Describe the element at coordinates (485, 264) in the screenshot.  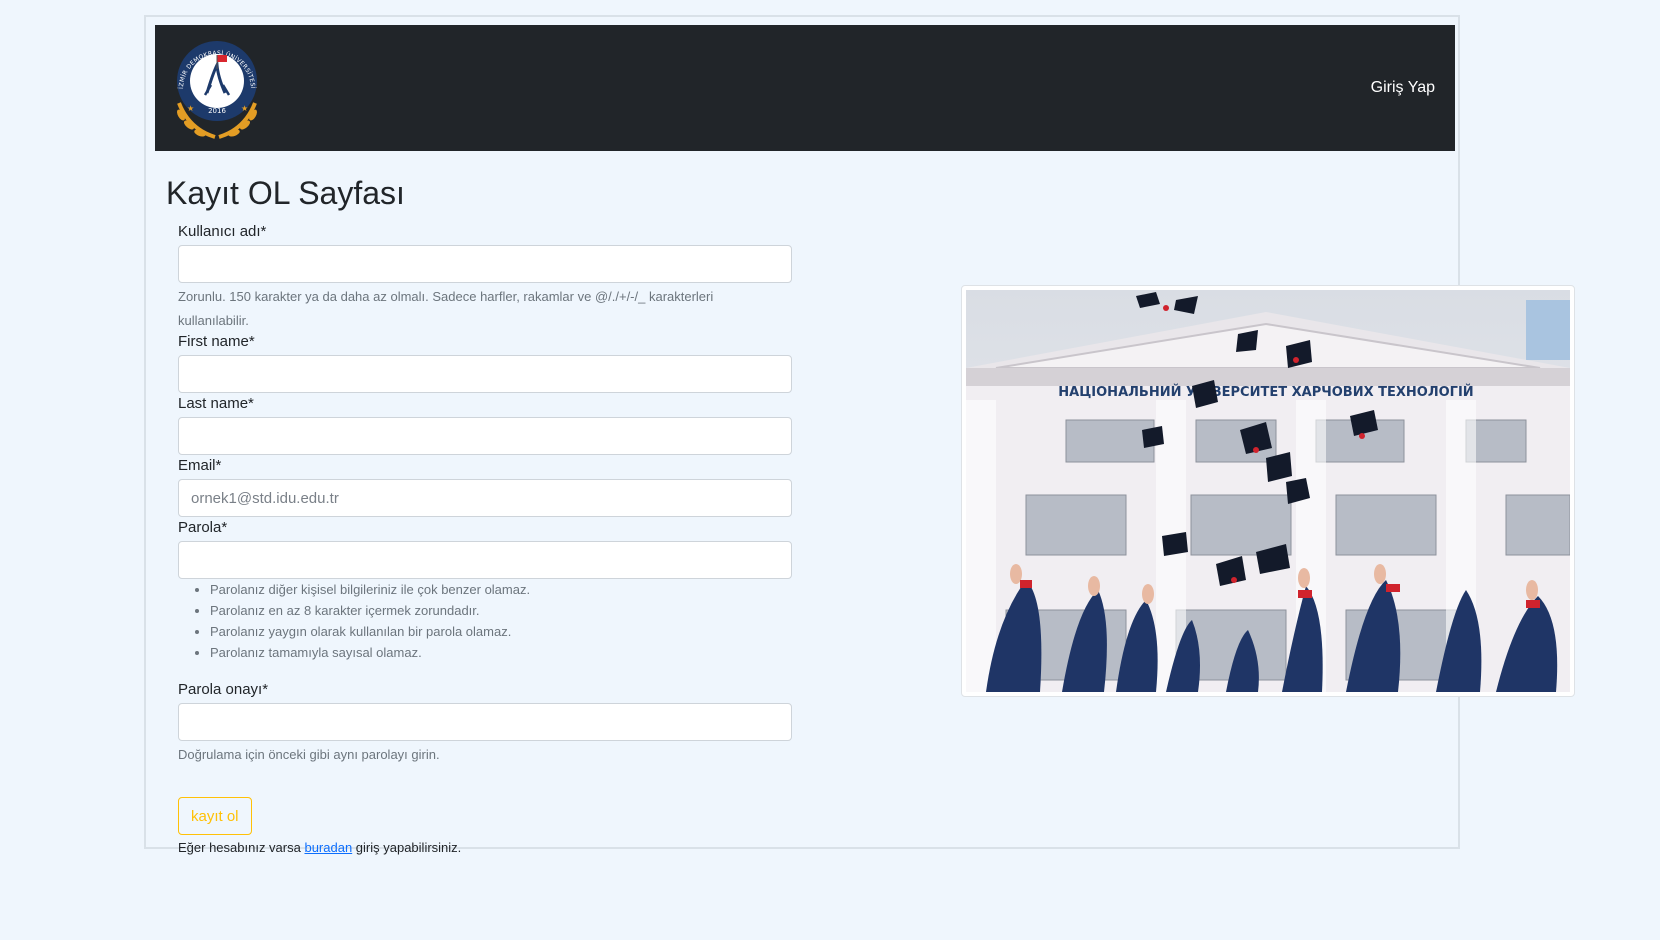
I see `username-input` at that location.